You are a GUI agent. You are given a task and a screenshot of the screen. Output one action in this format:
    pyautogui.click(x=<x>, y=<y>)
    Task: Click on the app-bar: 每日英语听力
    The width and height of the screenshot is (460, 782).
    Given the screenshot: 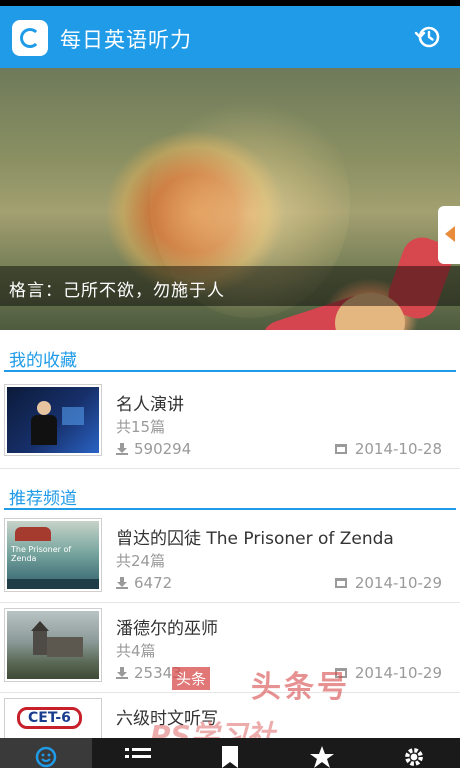 What is the action you would take?
    pyautogui.click(x=230, y=37)
    